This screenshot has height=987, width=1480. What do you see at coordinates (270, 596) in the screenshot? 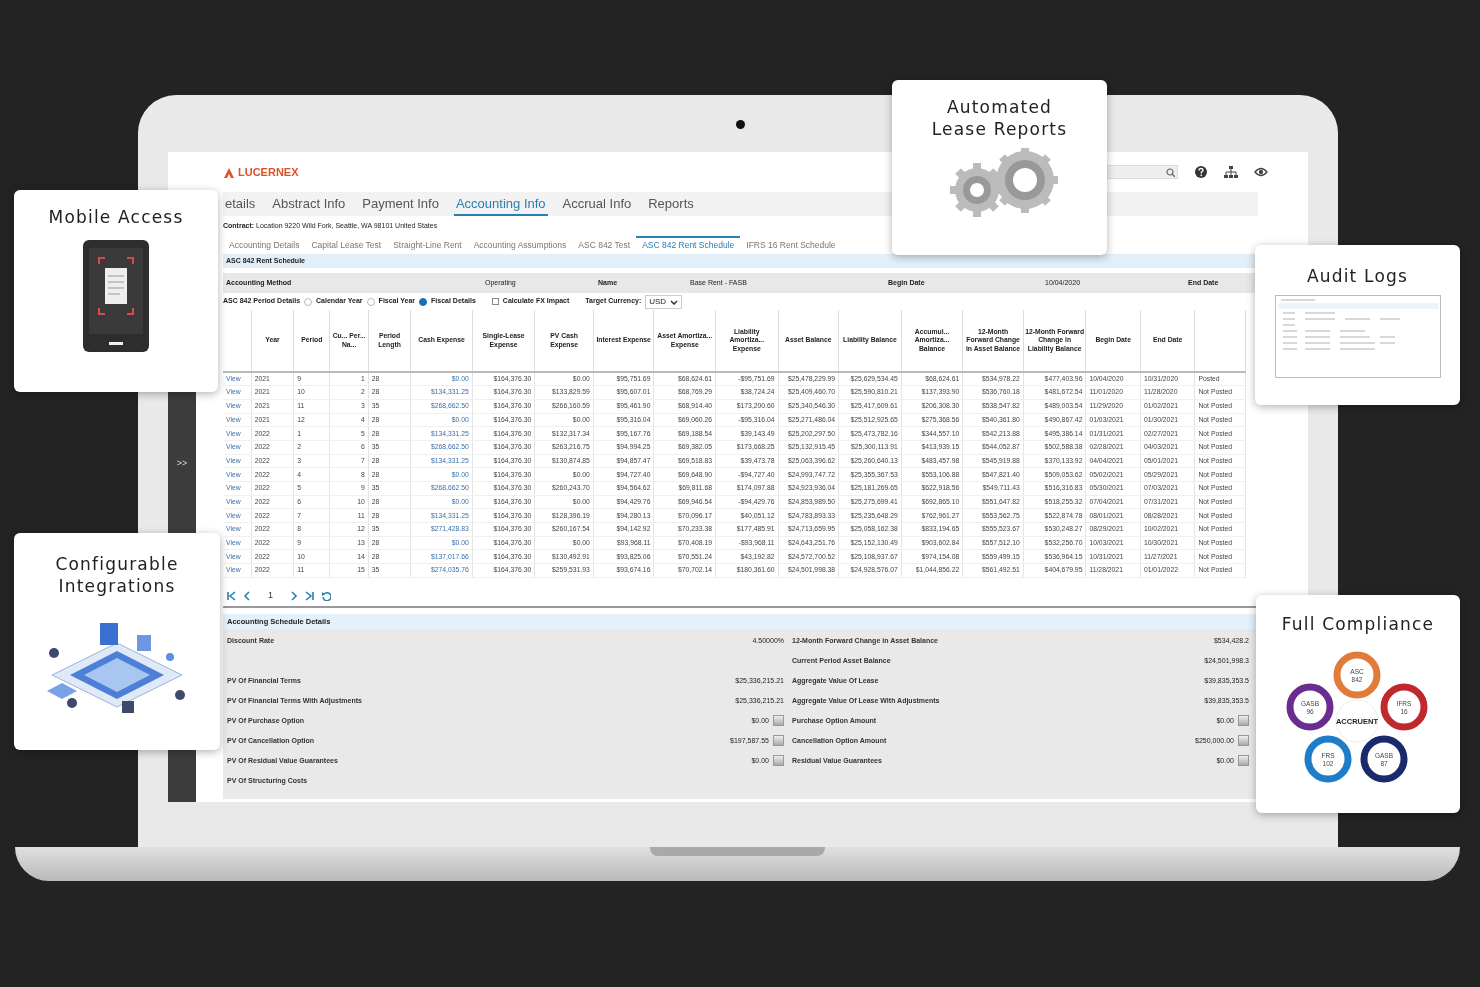
I see `page-number: 1` at bounding box center [270, 596].